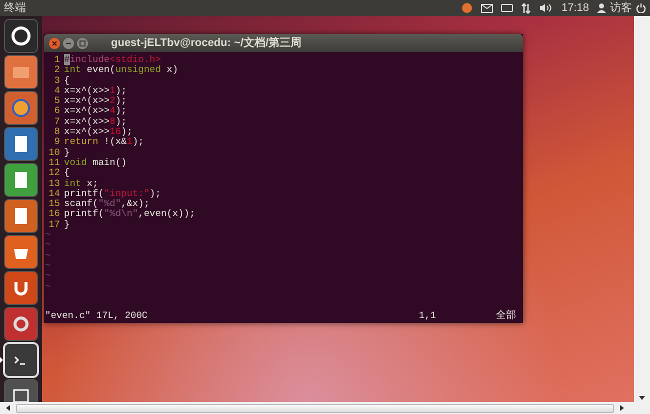 This screenshot has width=650, height=414. Describe the element at coordinates (57, 70) in the screenshot. I see `line-number: 2` at that location.